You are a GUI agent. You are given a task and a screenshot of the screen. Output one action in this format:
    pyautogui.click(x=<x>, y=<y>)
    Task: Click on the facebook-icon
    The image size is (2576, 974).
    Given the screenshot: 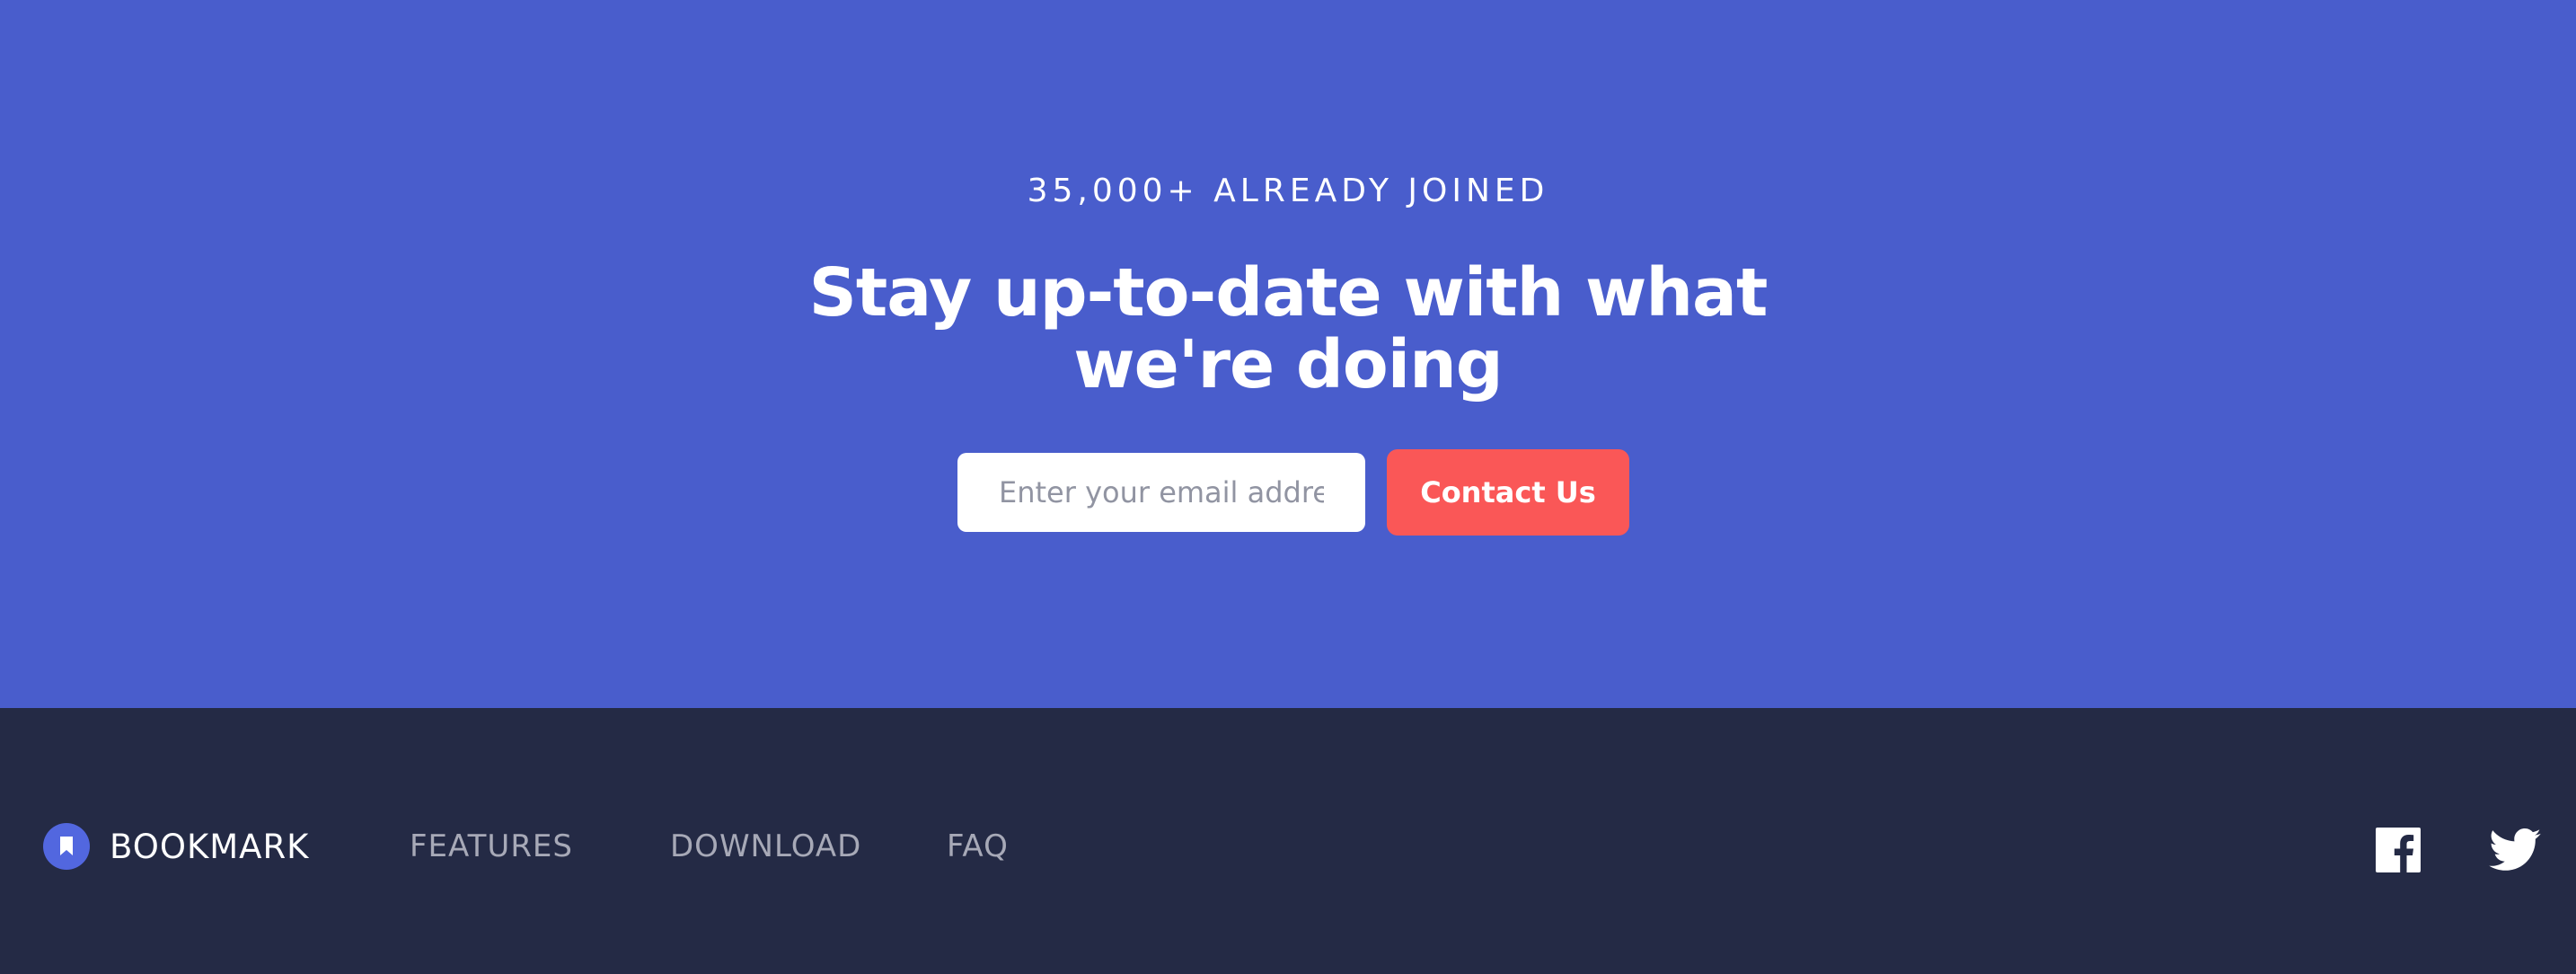 What is the action you would take?
    pyautogui.click(x=2398, y=850)
    